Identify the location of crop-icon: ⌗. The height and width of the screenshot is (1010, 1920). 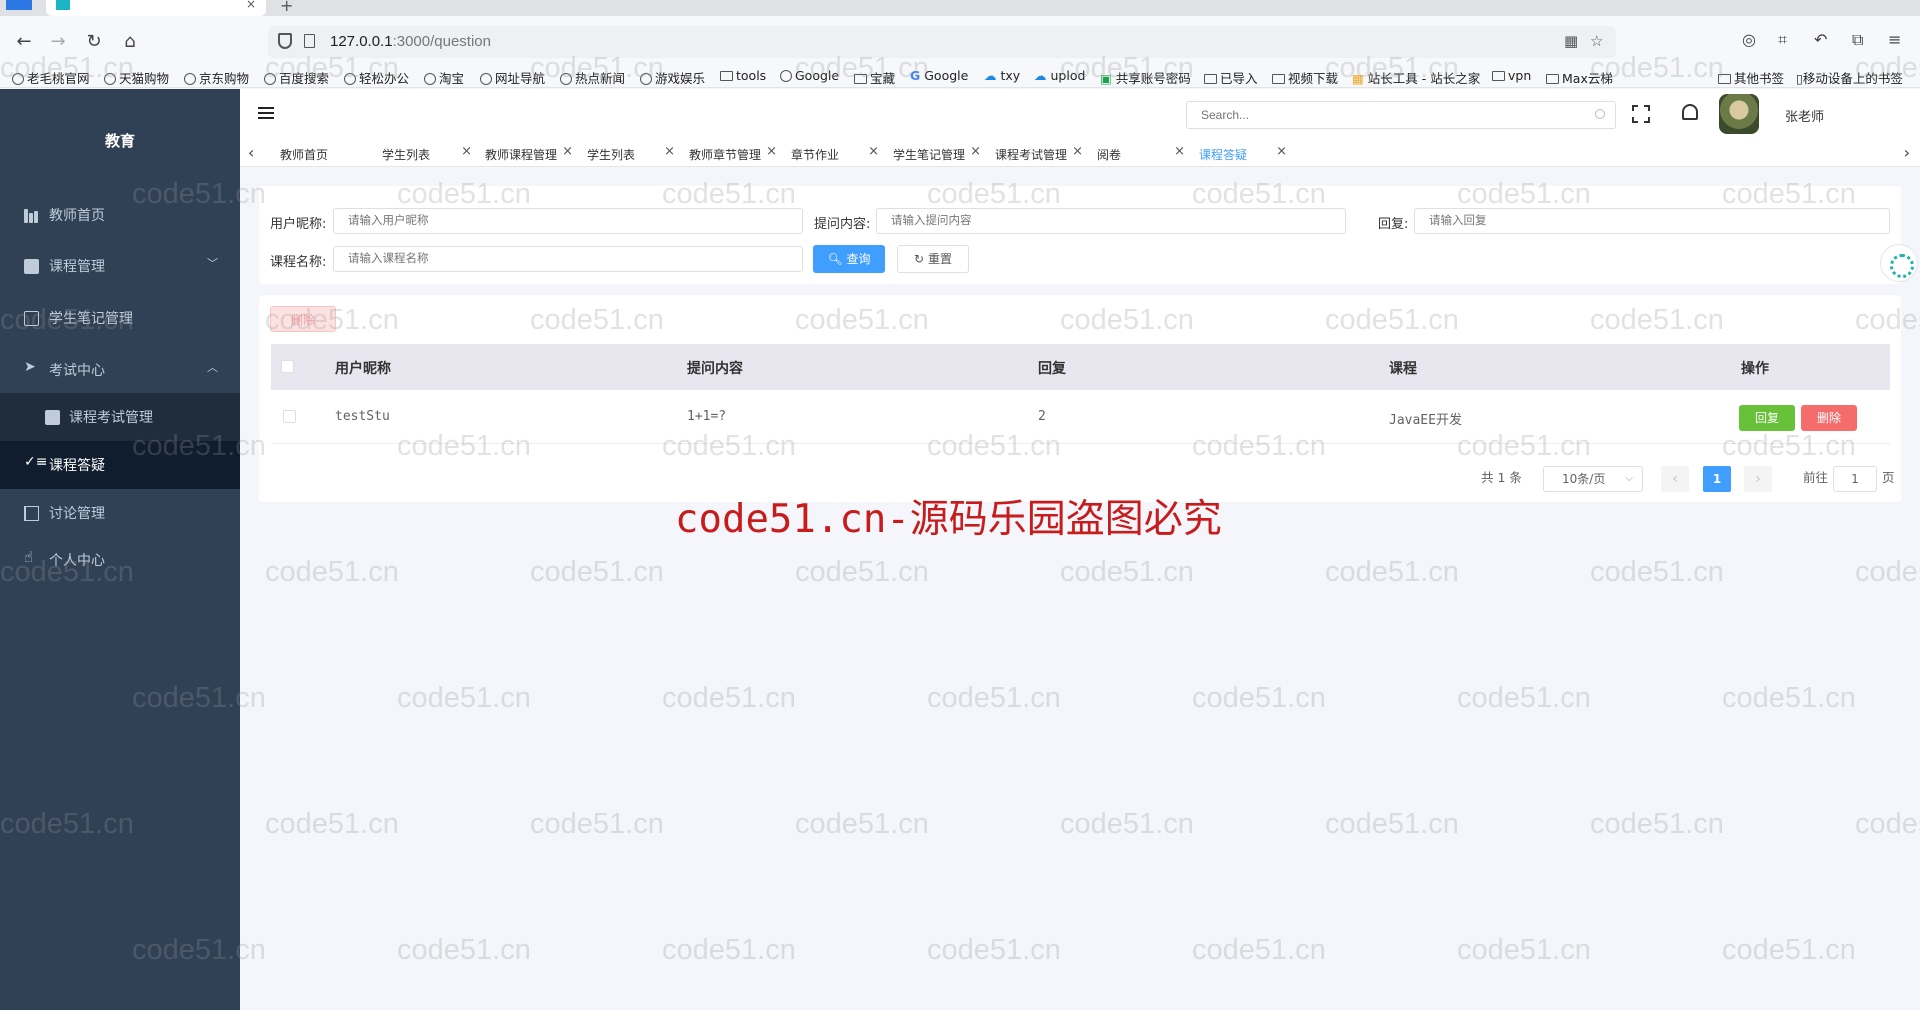
(1782, 40).